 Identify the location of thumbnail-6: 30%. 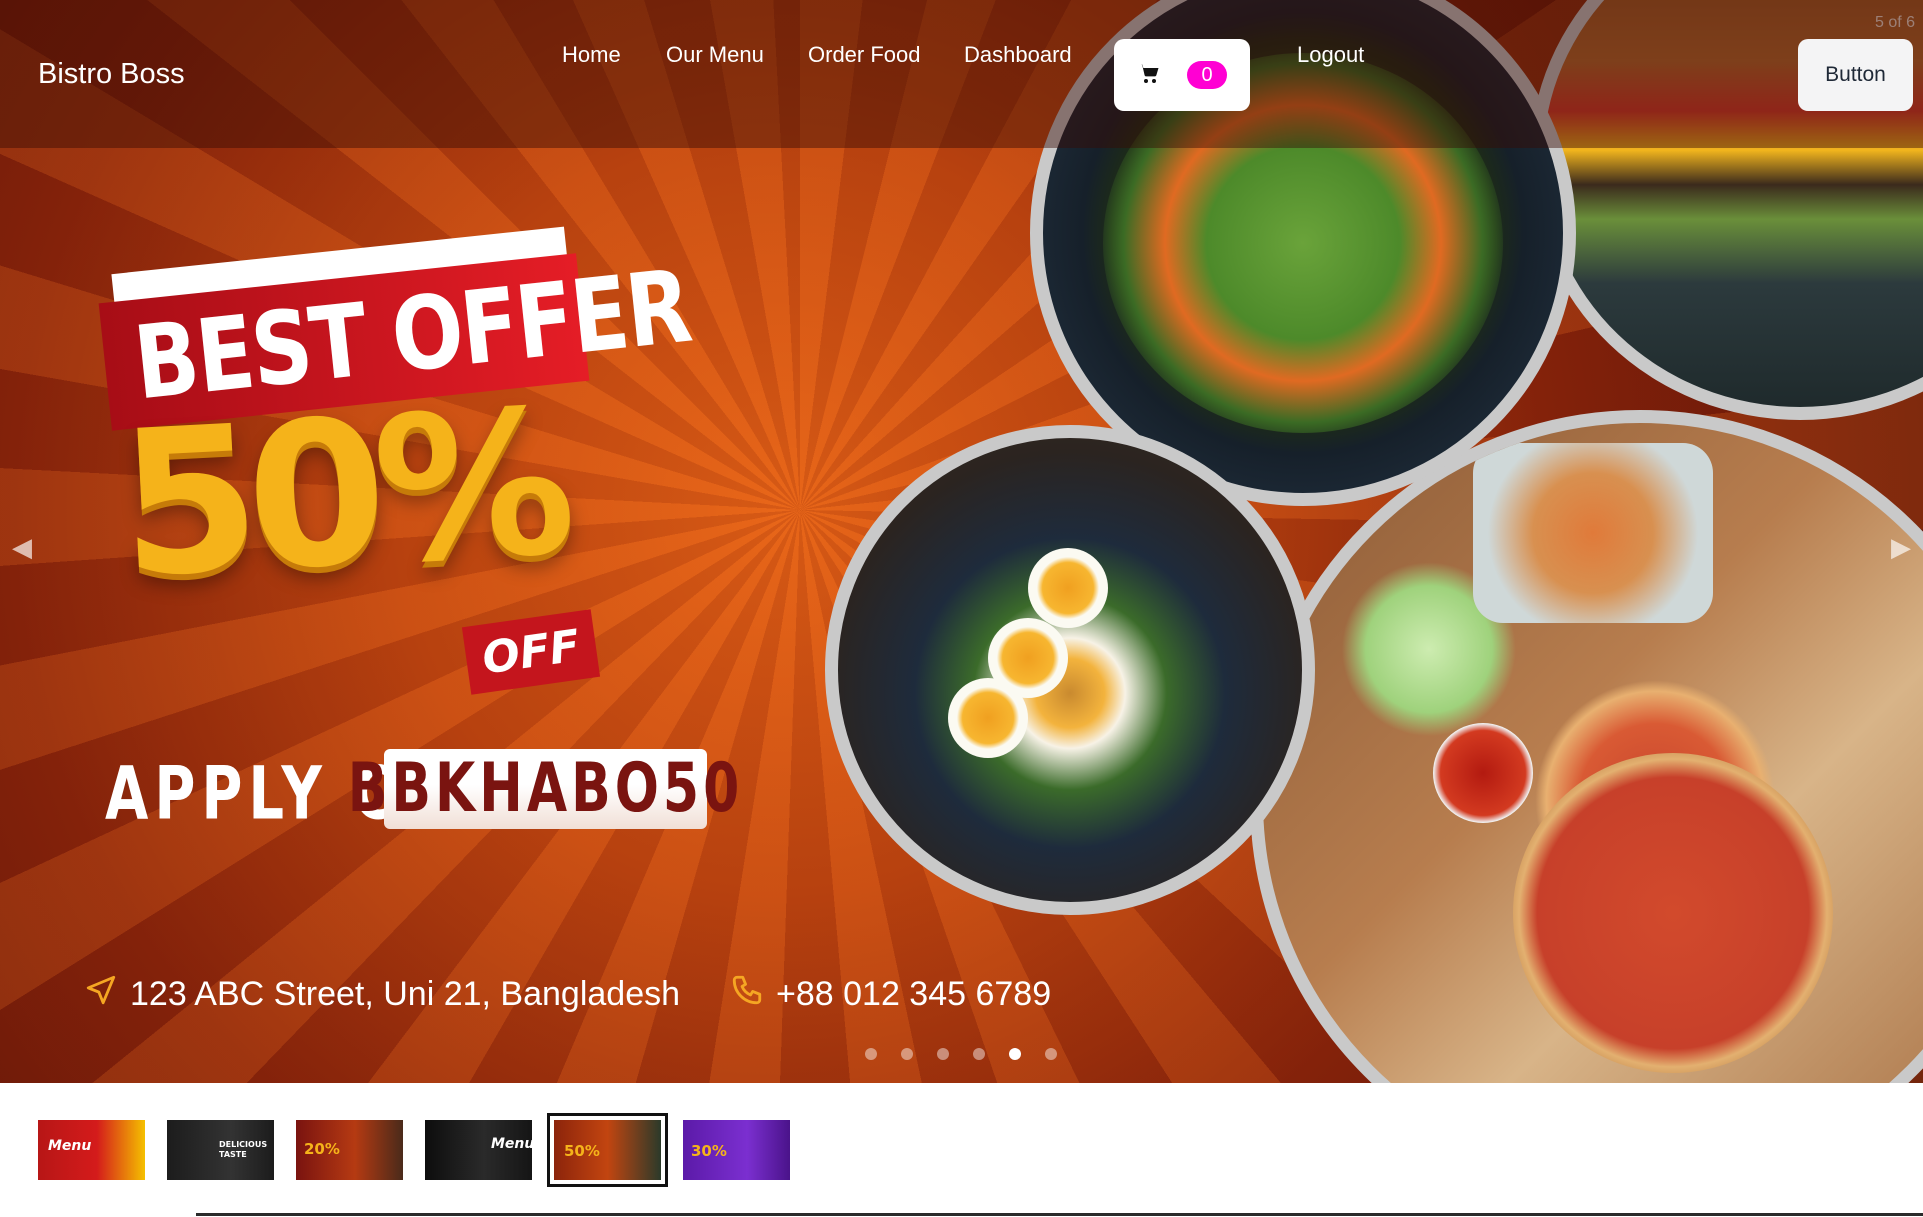
(736, 1150).